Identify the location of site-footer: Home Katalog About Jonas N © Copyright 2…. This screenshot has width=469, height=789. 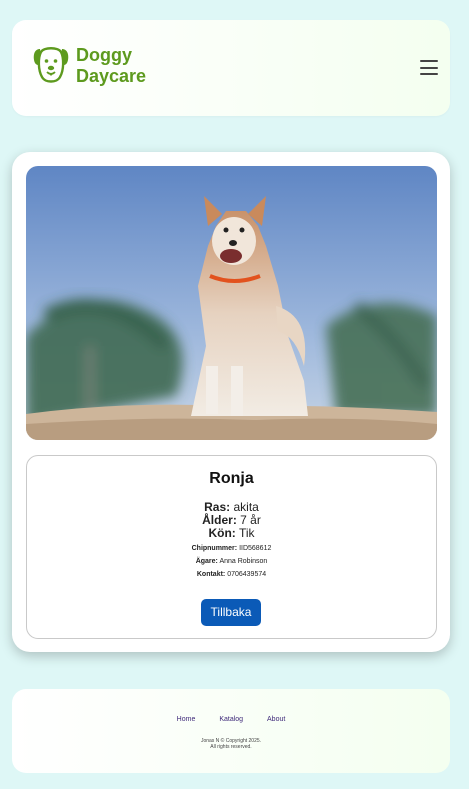
(231, 731).